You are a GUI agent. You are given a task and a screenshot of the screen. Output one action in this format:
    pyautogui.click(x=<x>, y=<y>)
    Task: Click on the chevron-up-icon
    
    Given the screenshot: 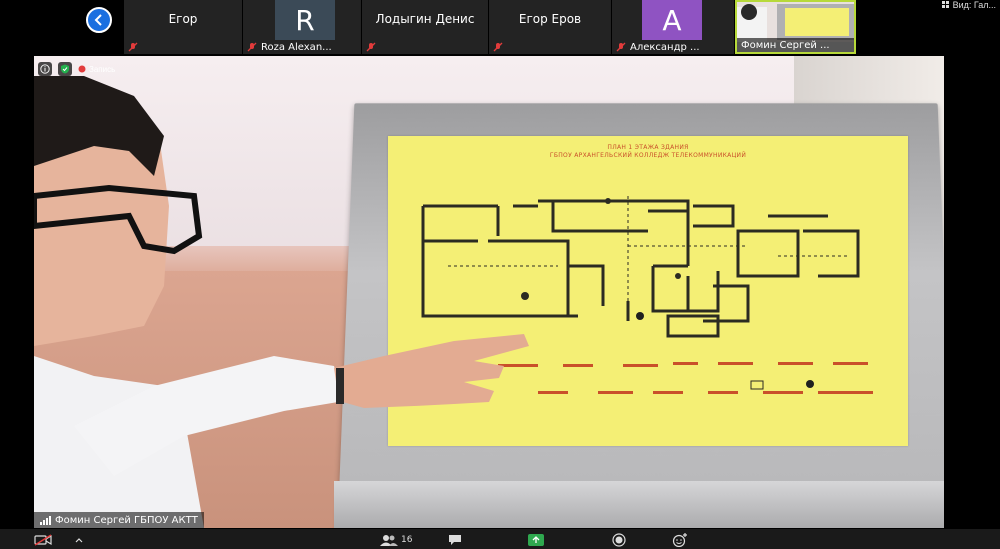 What is the action you would take?
    pyautogui.click(x=79, y=540)
    